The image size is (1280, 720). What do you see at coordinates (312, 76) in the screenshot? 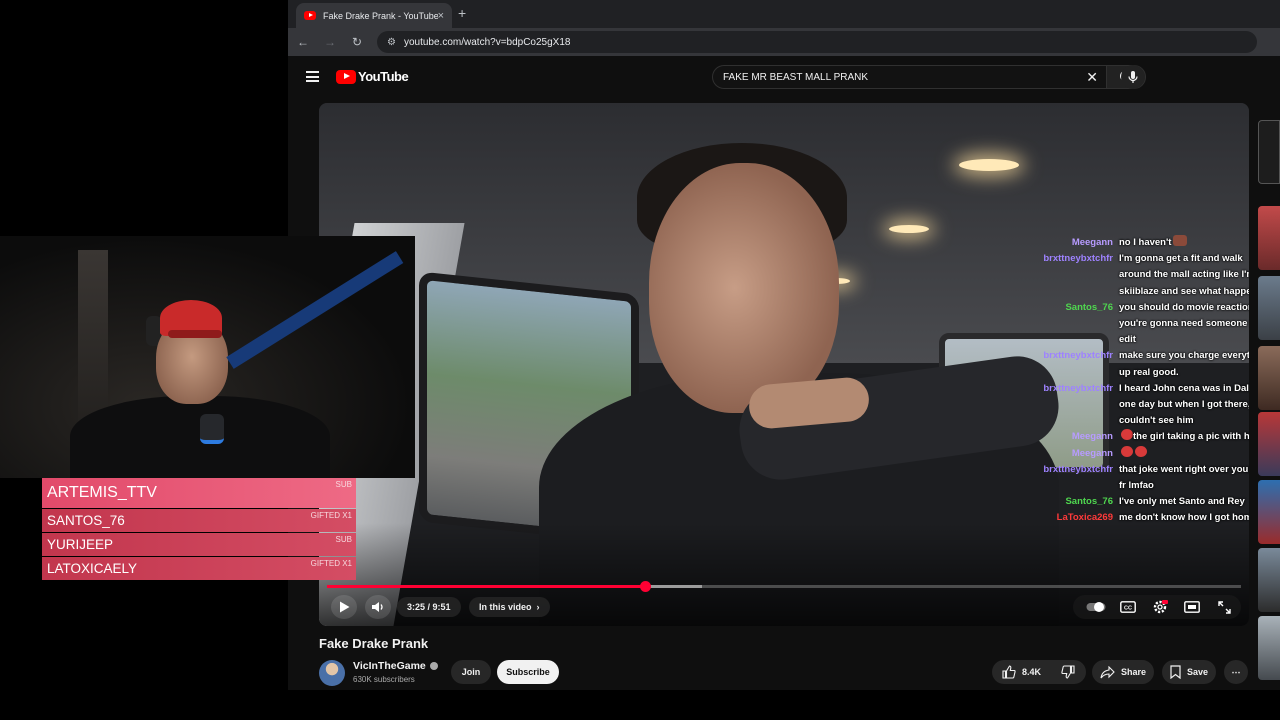
I see `menu-icon` at bounding box center [312, 76].